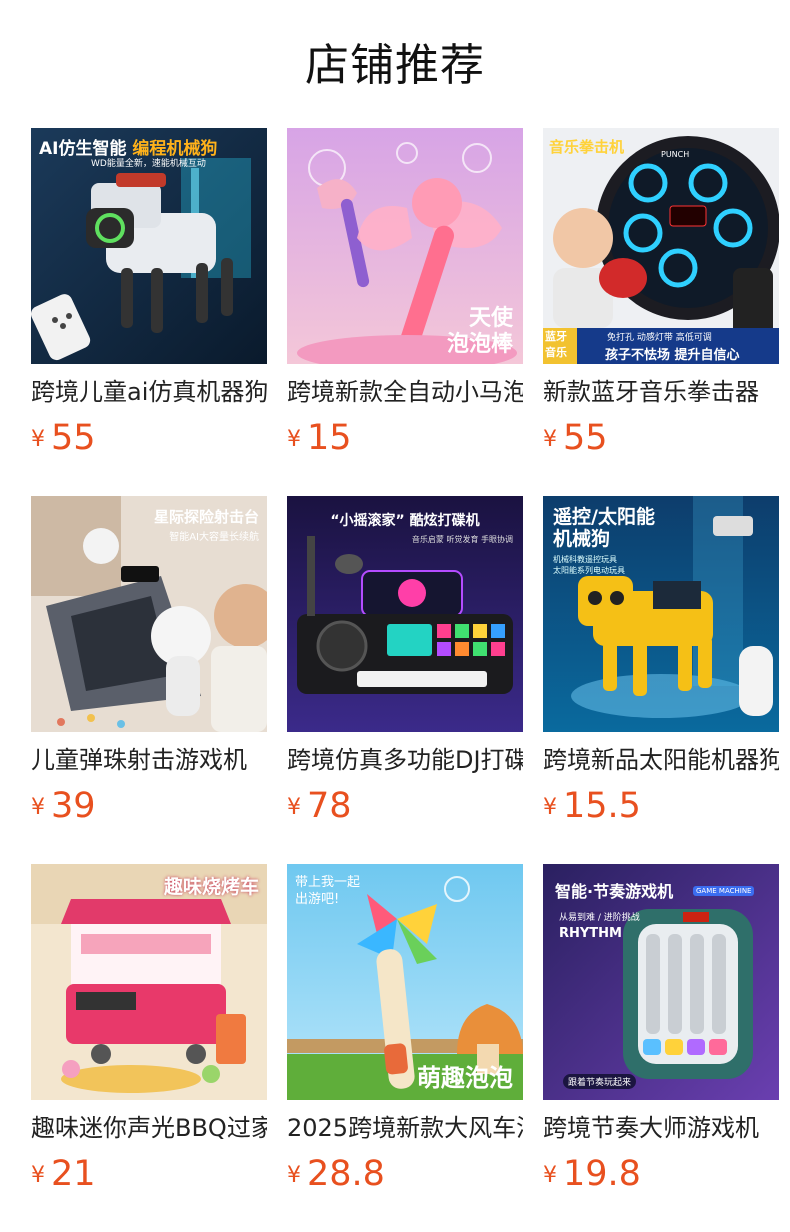 Image resolution: width=790 pixels, height=1232 pixels. I want to click on product-name: 跨境儿童ai仿真机器狗, so click(149, 393).